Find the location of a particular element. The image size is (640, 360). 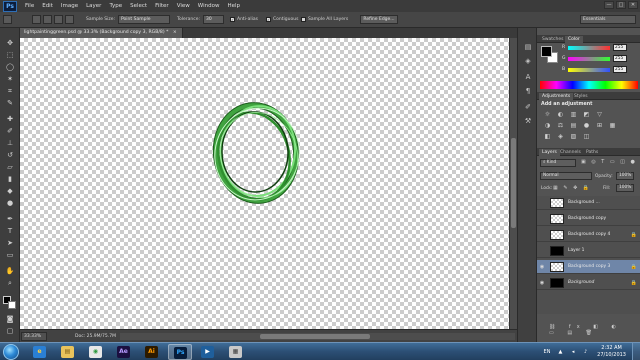

history-brush-tool-icon: ↺ is located at coordinates (10, 155).